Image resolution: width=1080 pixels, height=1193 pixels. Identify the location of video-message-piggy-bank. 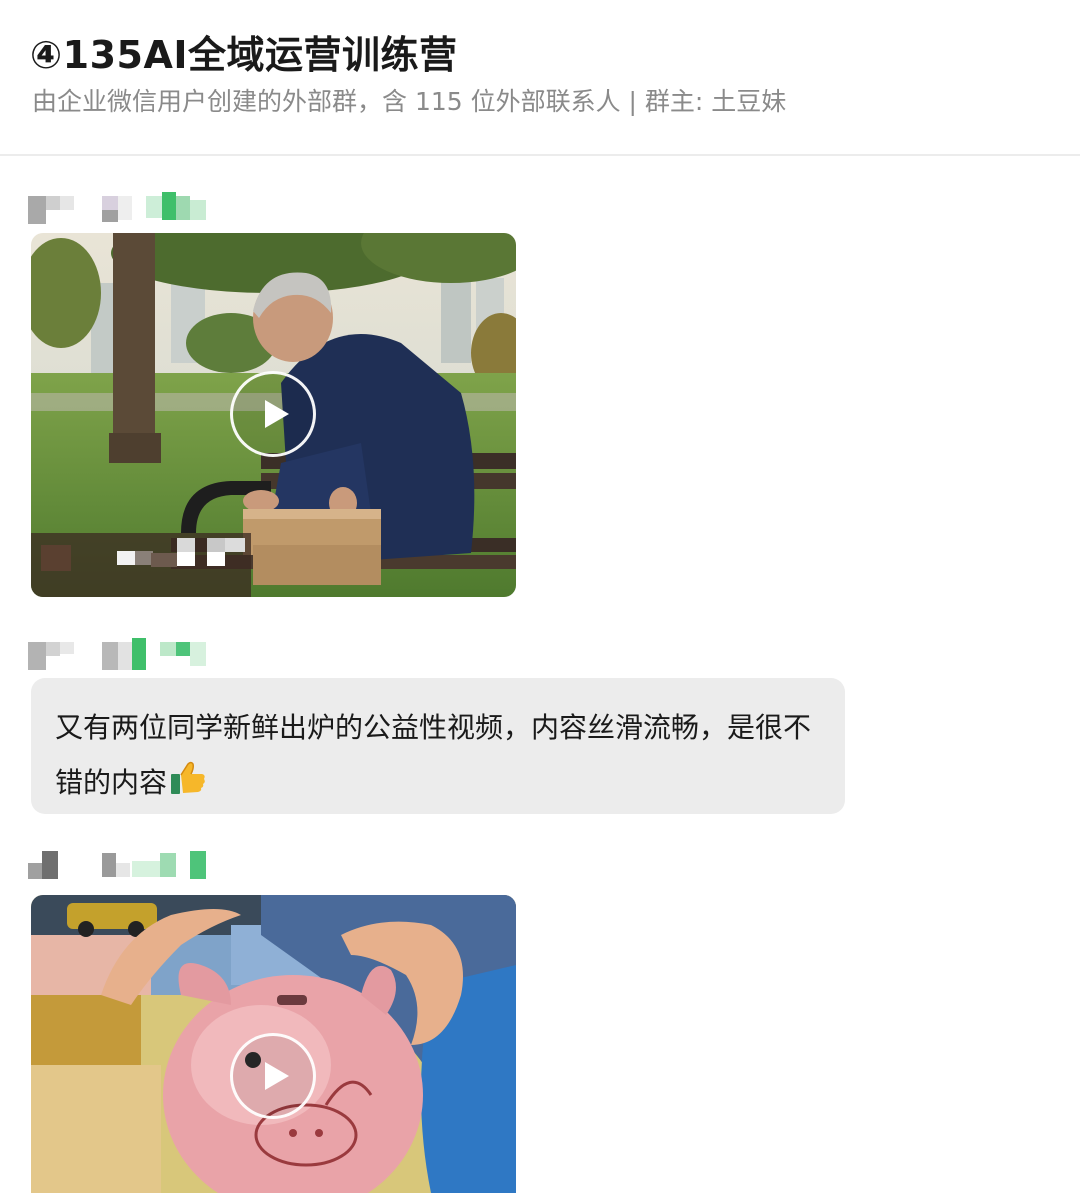
(273, 1044).